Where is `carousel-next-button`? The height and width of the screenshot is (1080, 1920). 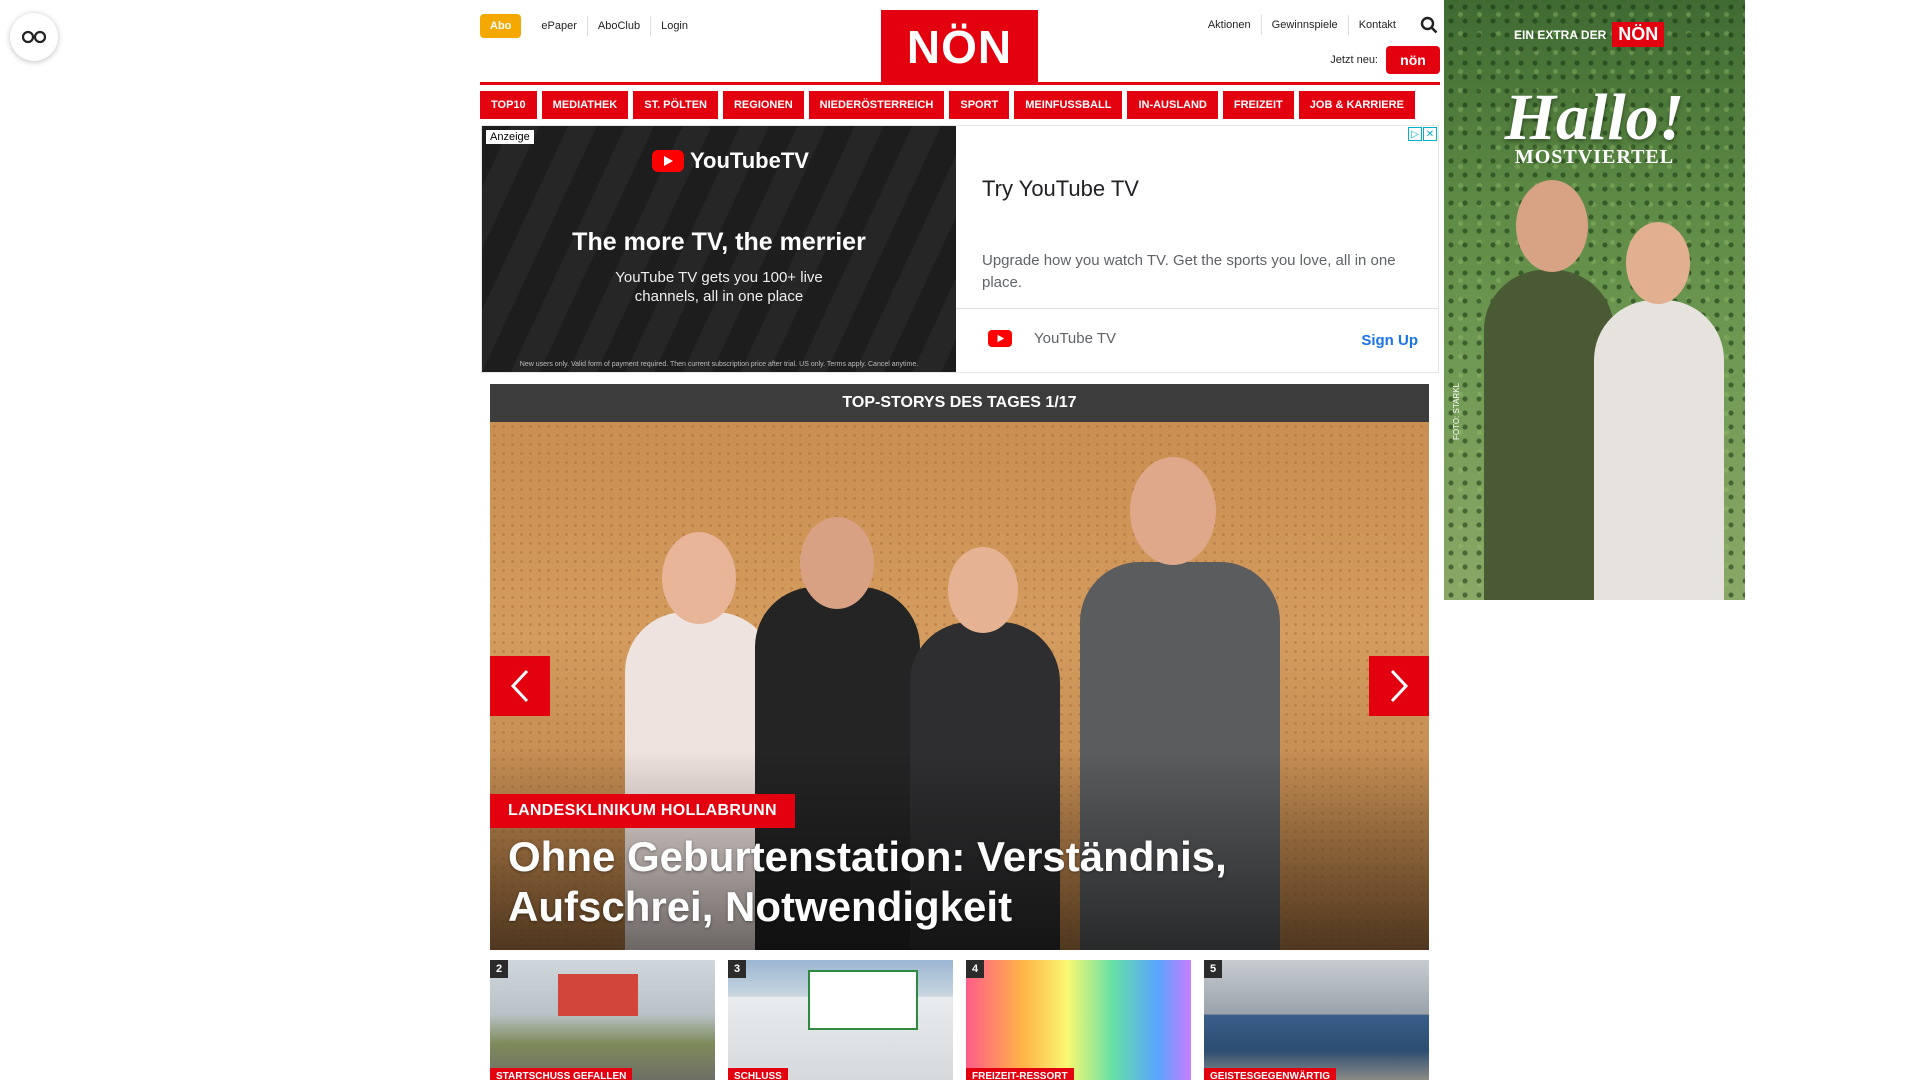 carousel-next-button is located at coordinates (1399, 686).